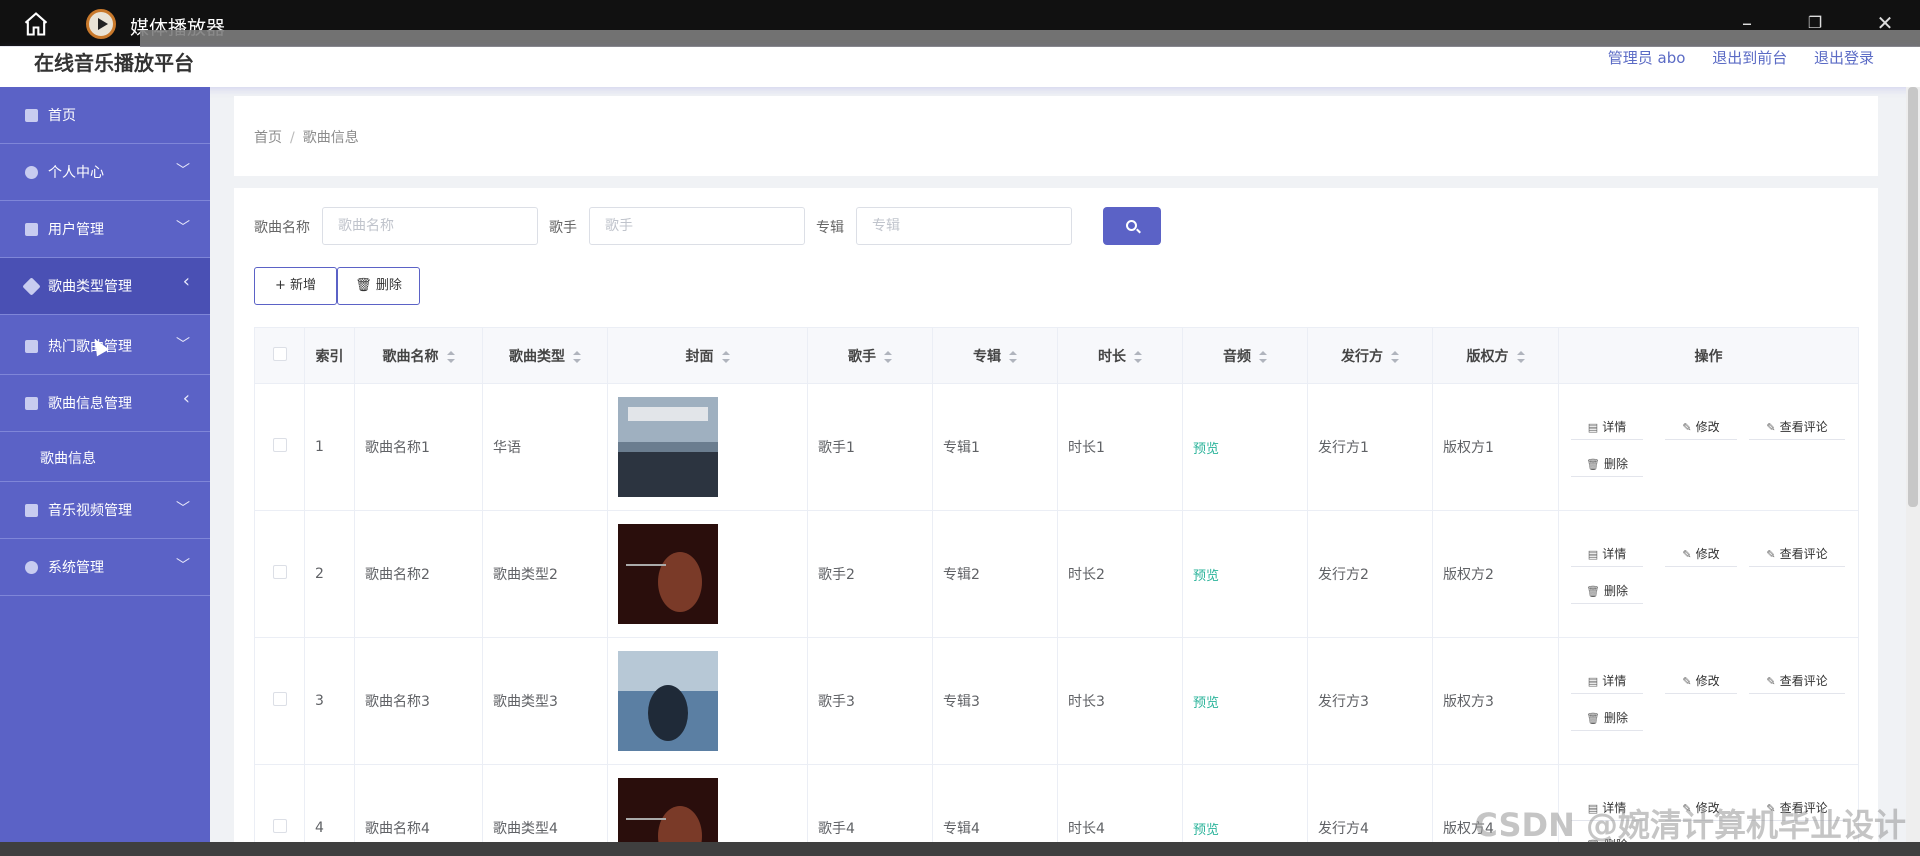 This screenshot has height=856, width=1920. What do you see at coordinates (105, 172) in the screenshot?
I see `sidebar-item-personal-center: 个人中心 ﹀` at bounding box center [105, 172].